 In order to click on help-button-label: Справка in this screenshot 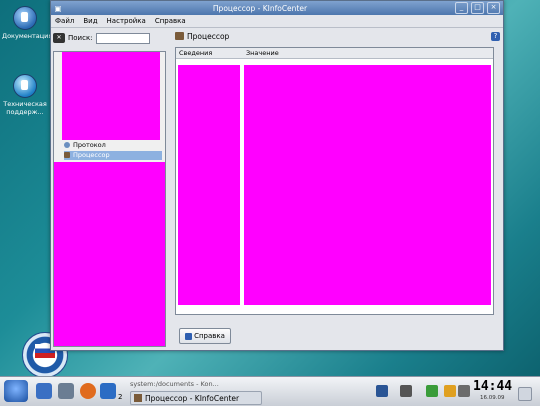, I will do `click(209, 336)`.